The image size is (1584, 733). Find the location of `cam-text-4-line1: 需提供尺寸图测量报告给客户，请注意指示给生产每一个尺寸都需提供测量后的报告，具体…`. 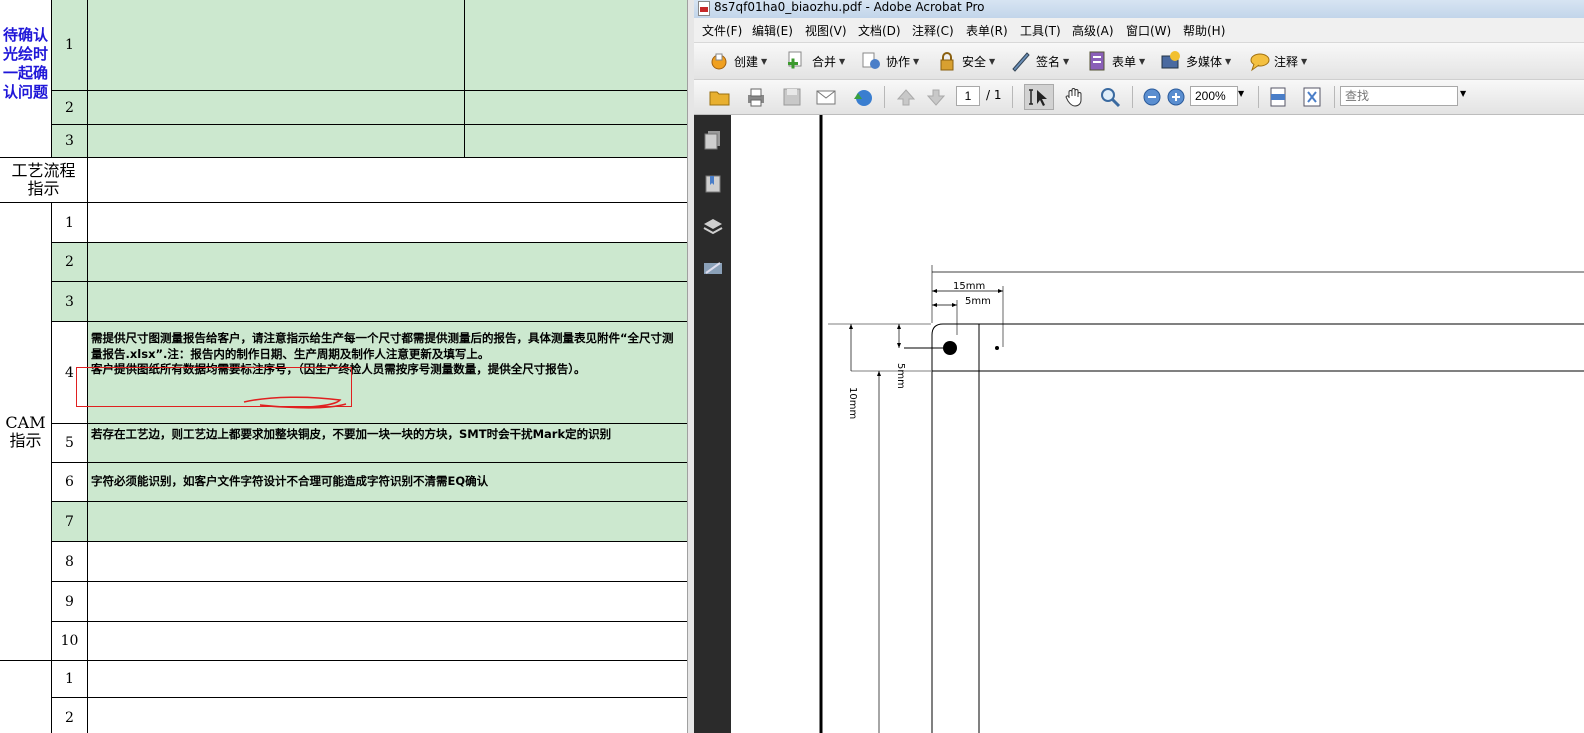

cam-text-4-line1: 需提供尺寸图测量报告给客户，请注意指示给生产每一个尺寸都需提供测量后的报告，具体… is located at coordinates (382, 346).